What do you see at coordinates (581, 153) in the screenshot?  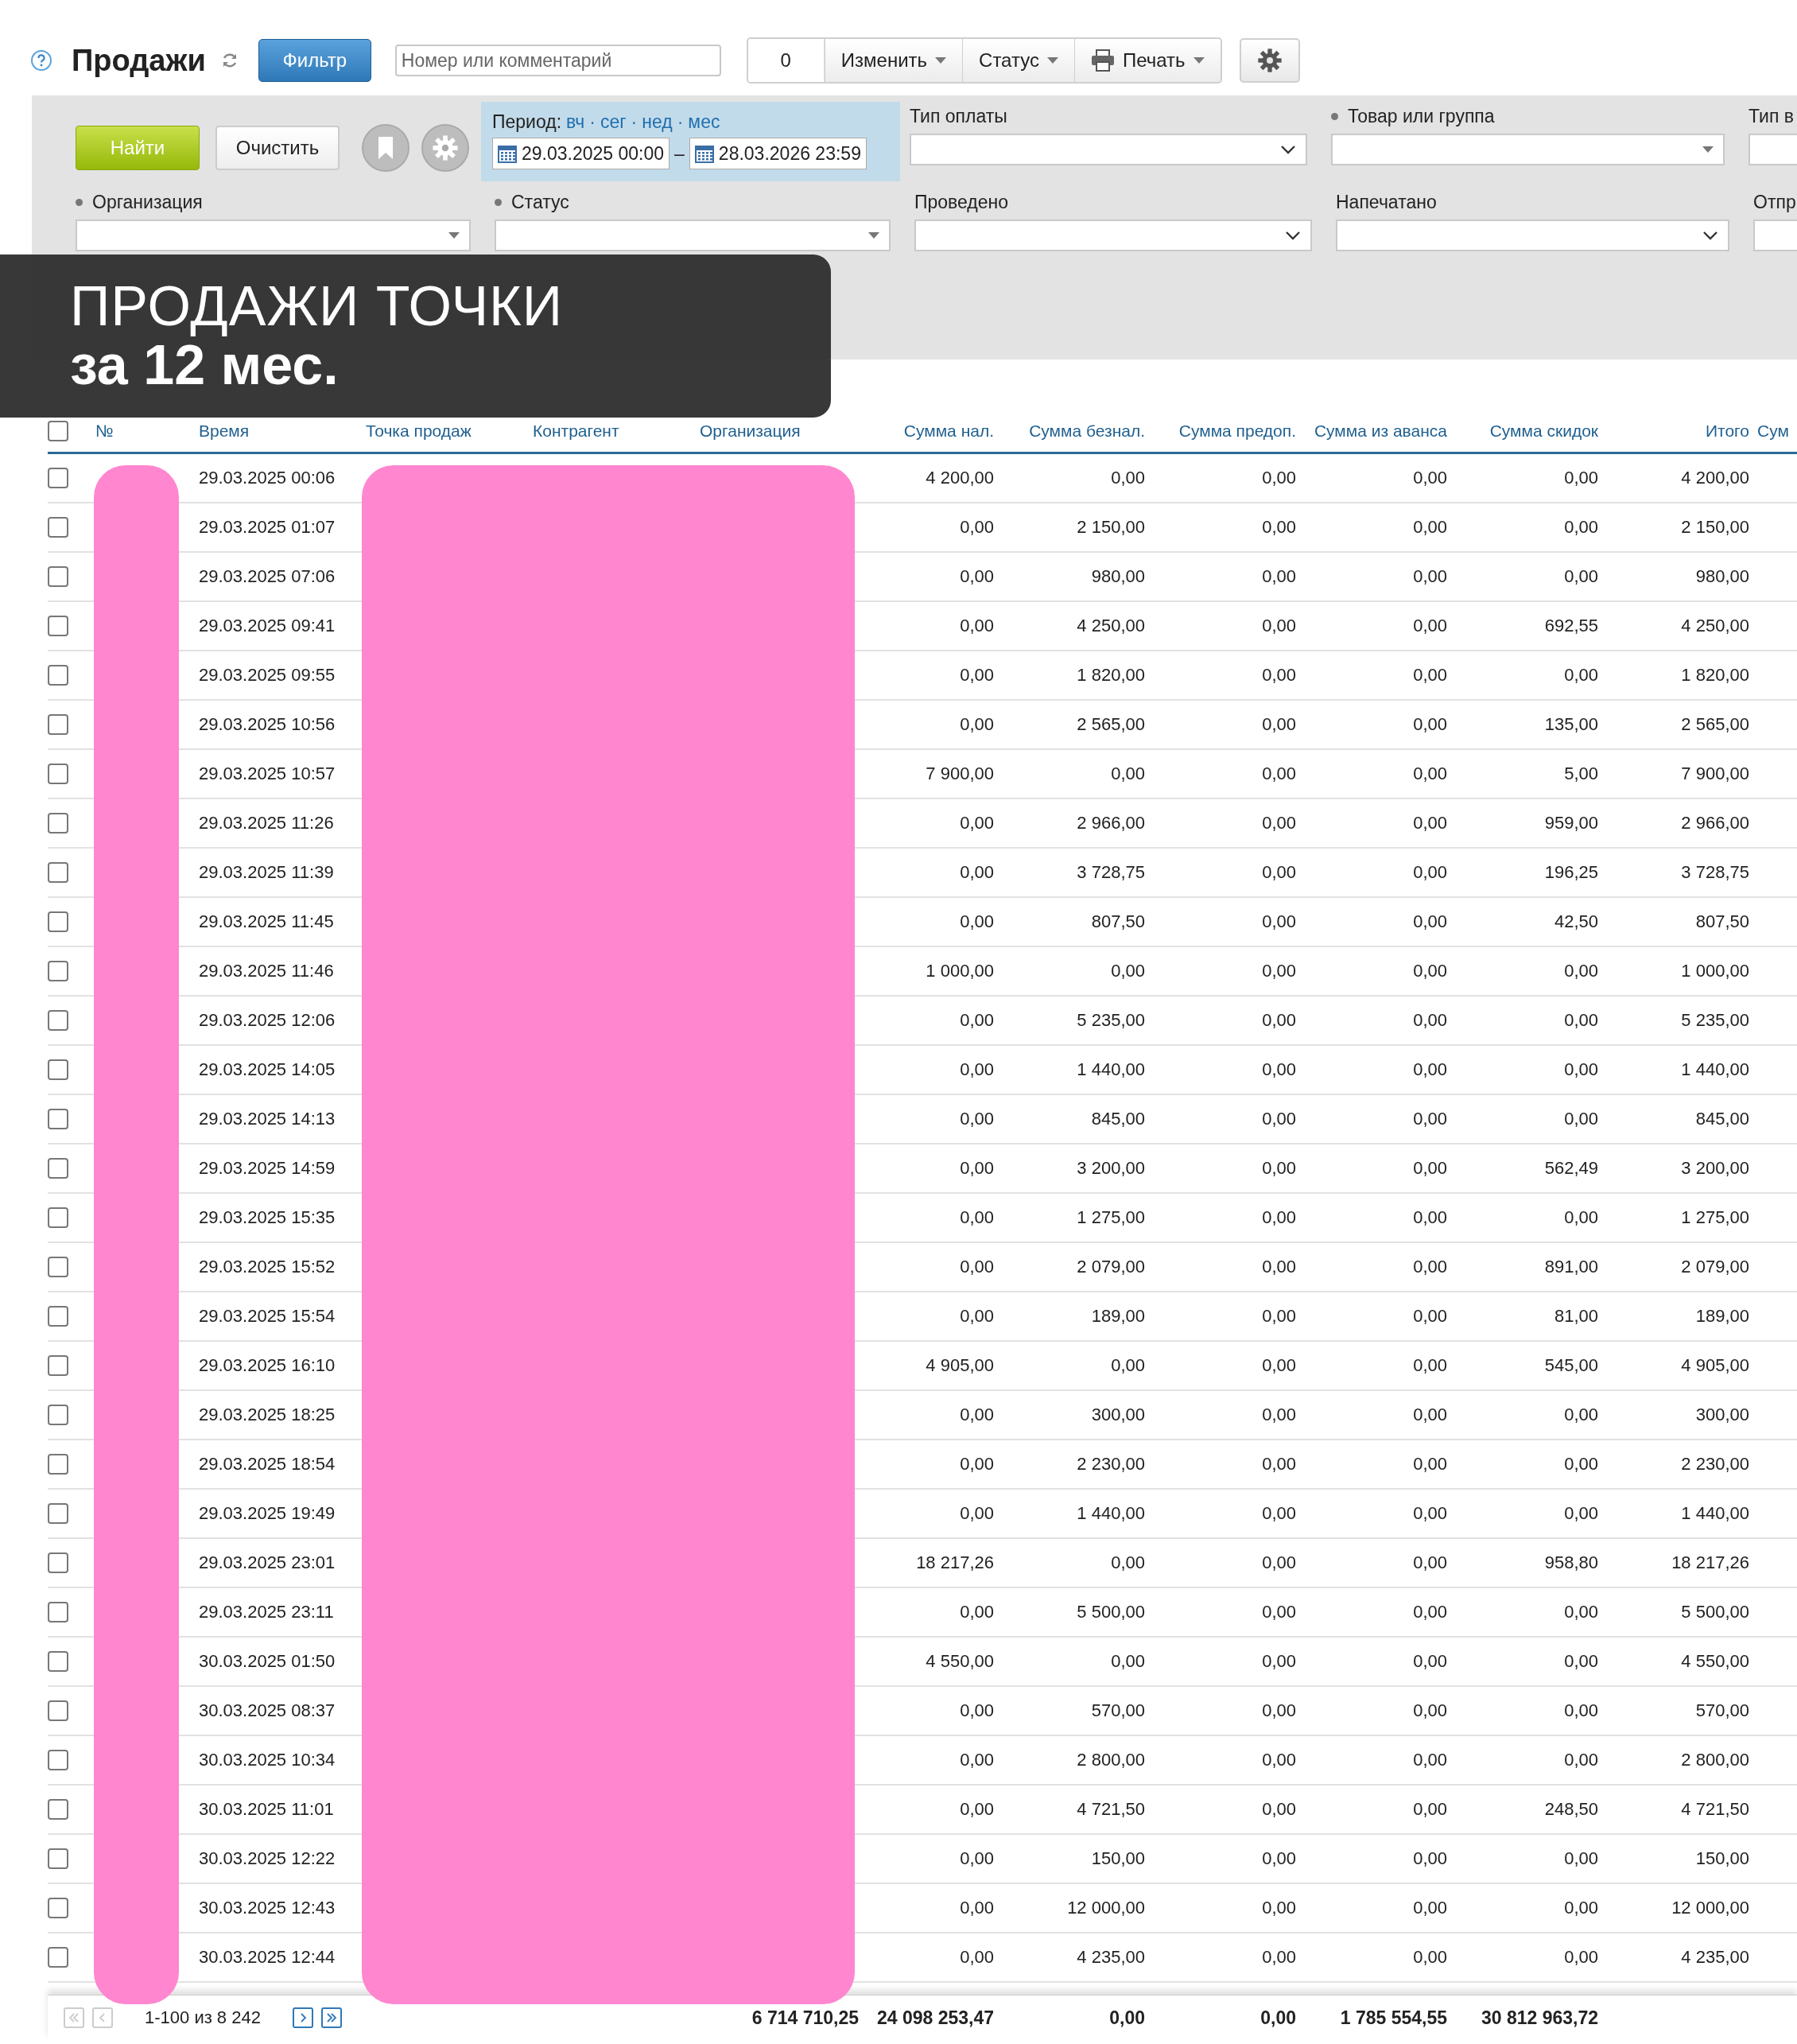 I see `date-field: 29.03.2025 00:00` at bounding box center [581, 153].